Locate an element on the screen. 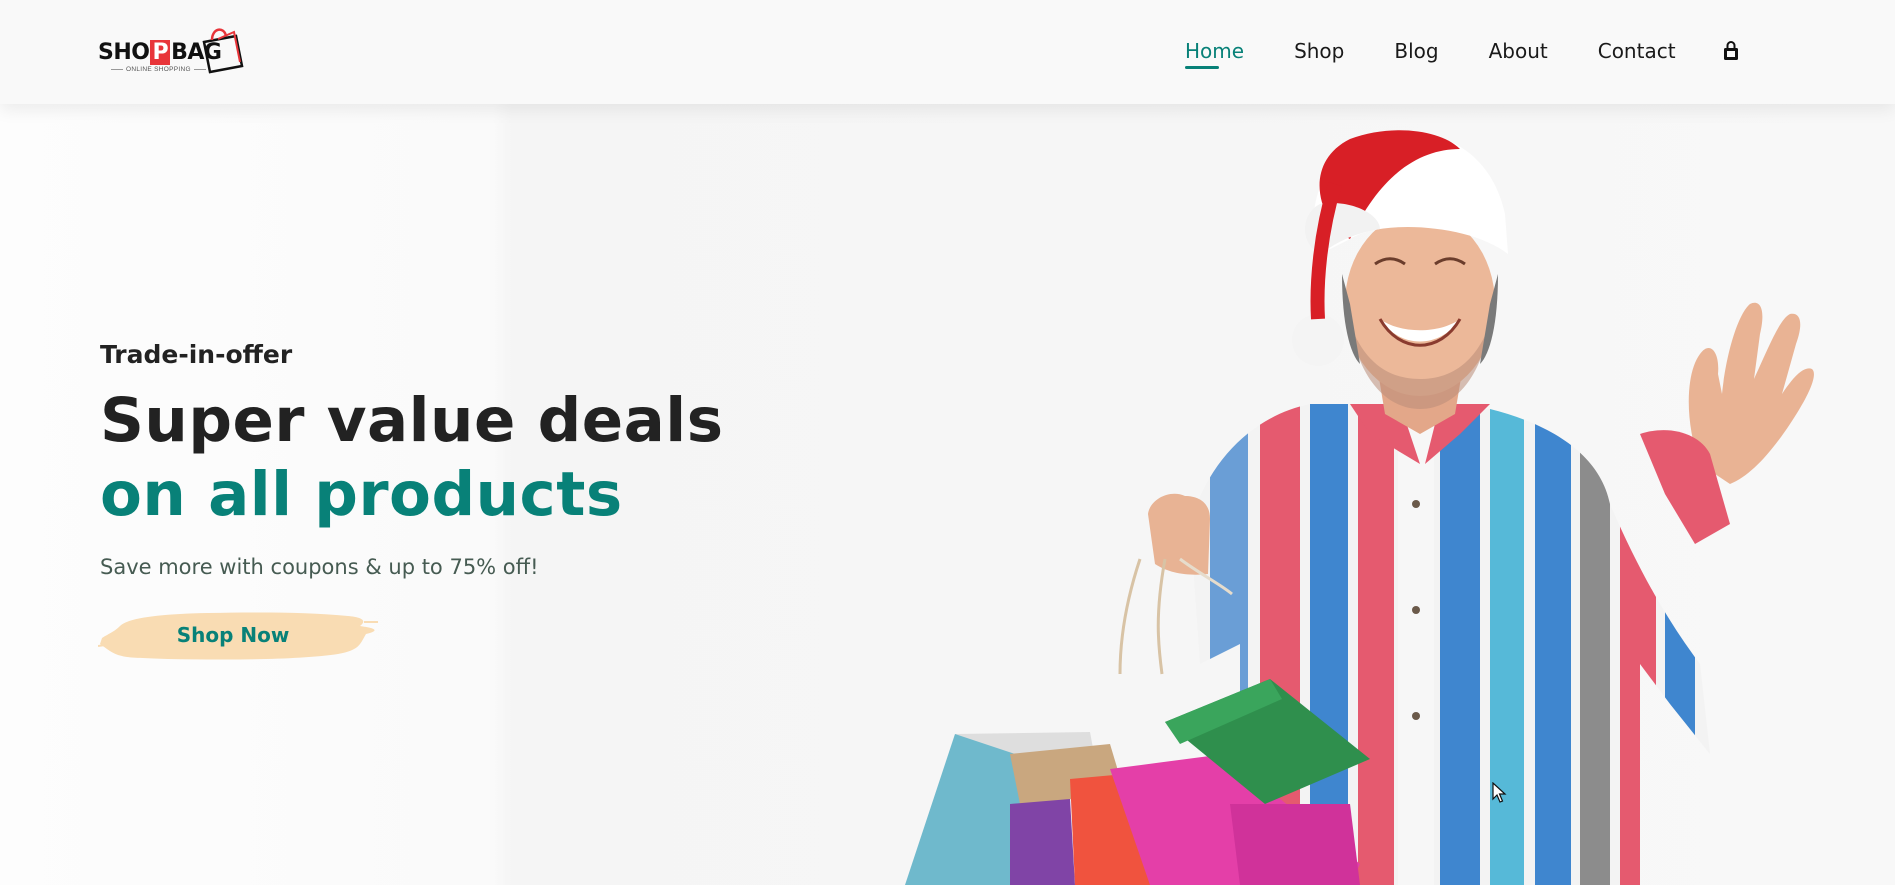 The image size is (1895, 885). shop-now-label: Shop Now is located at coordinates (233, 635).